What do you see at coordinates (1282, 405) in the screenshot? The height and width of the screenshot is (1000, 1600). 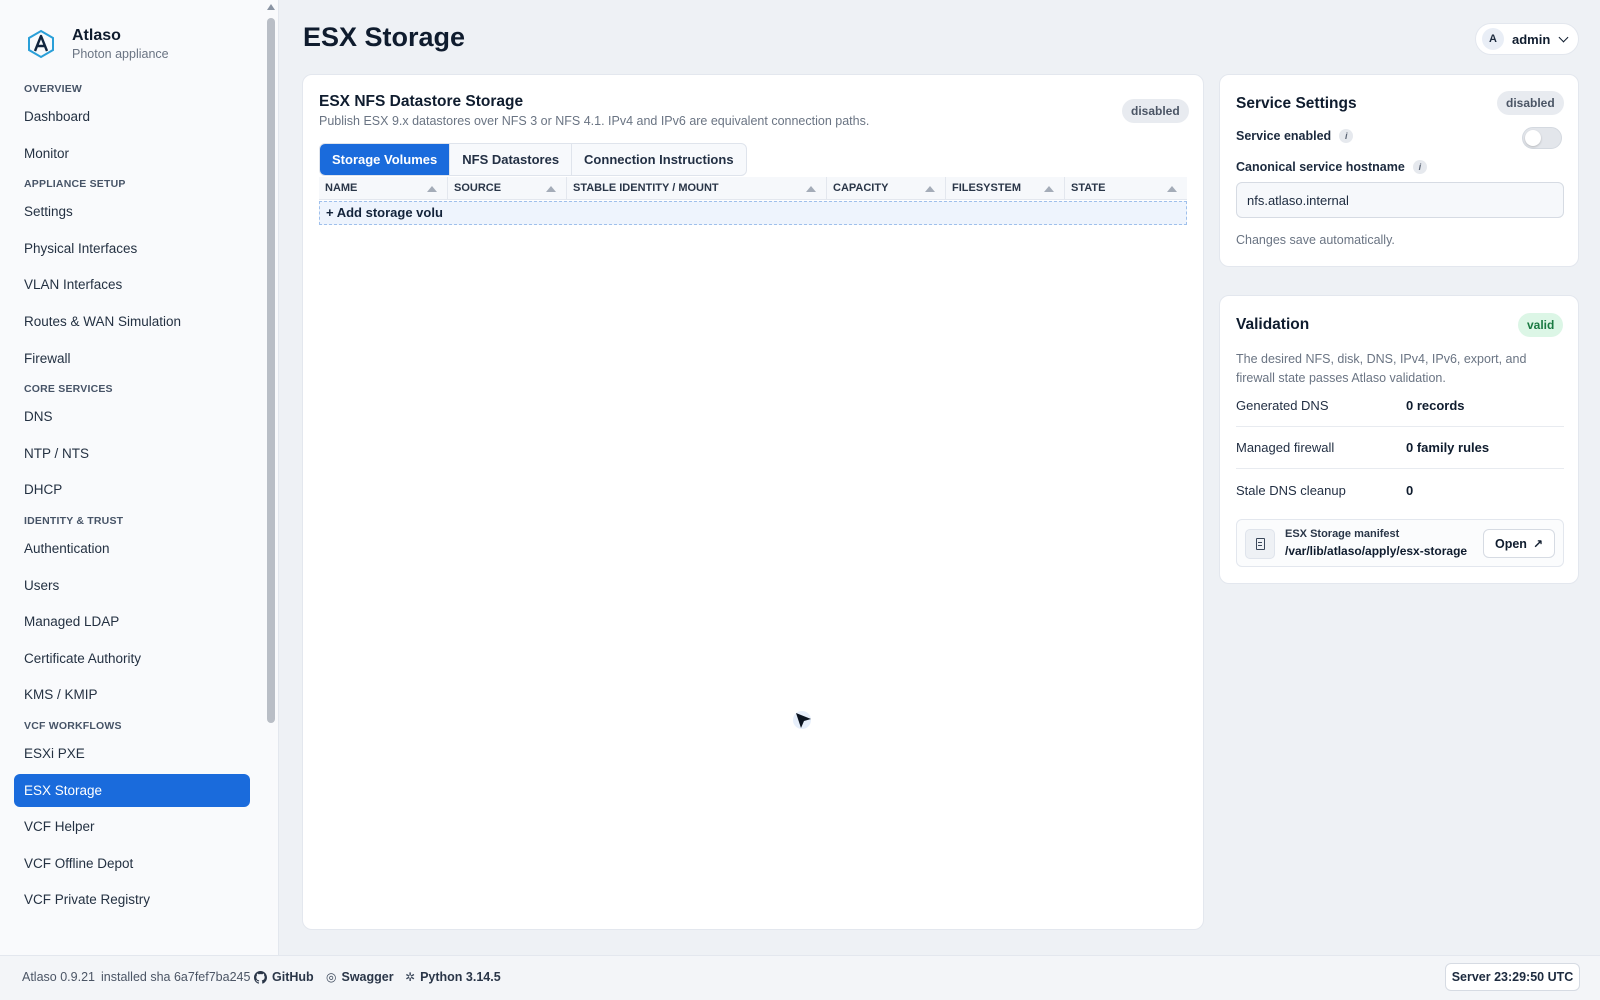 I see `row-key: Generated DNS` at bounding box center [1282, 405].